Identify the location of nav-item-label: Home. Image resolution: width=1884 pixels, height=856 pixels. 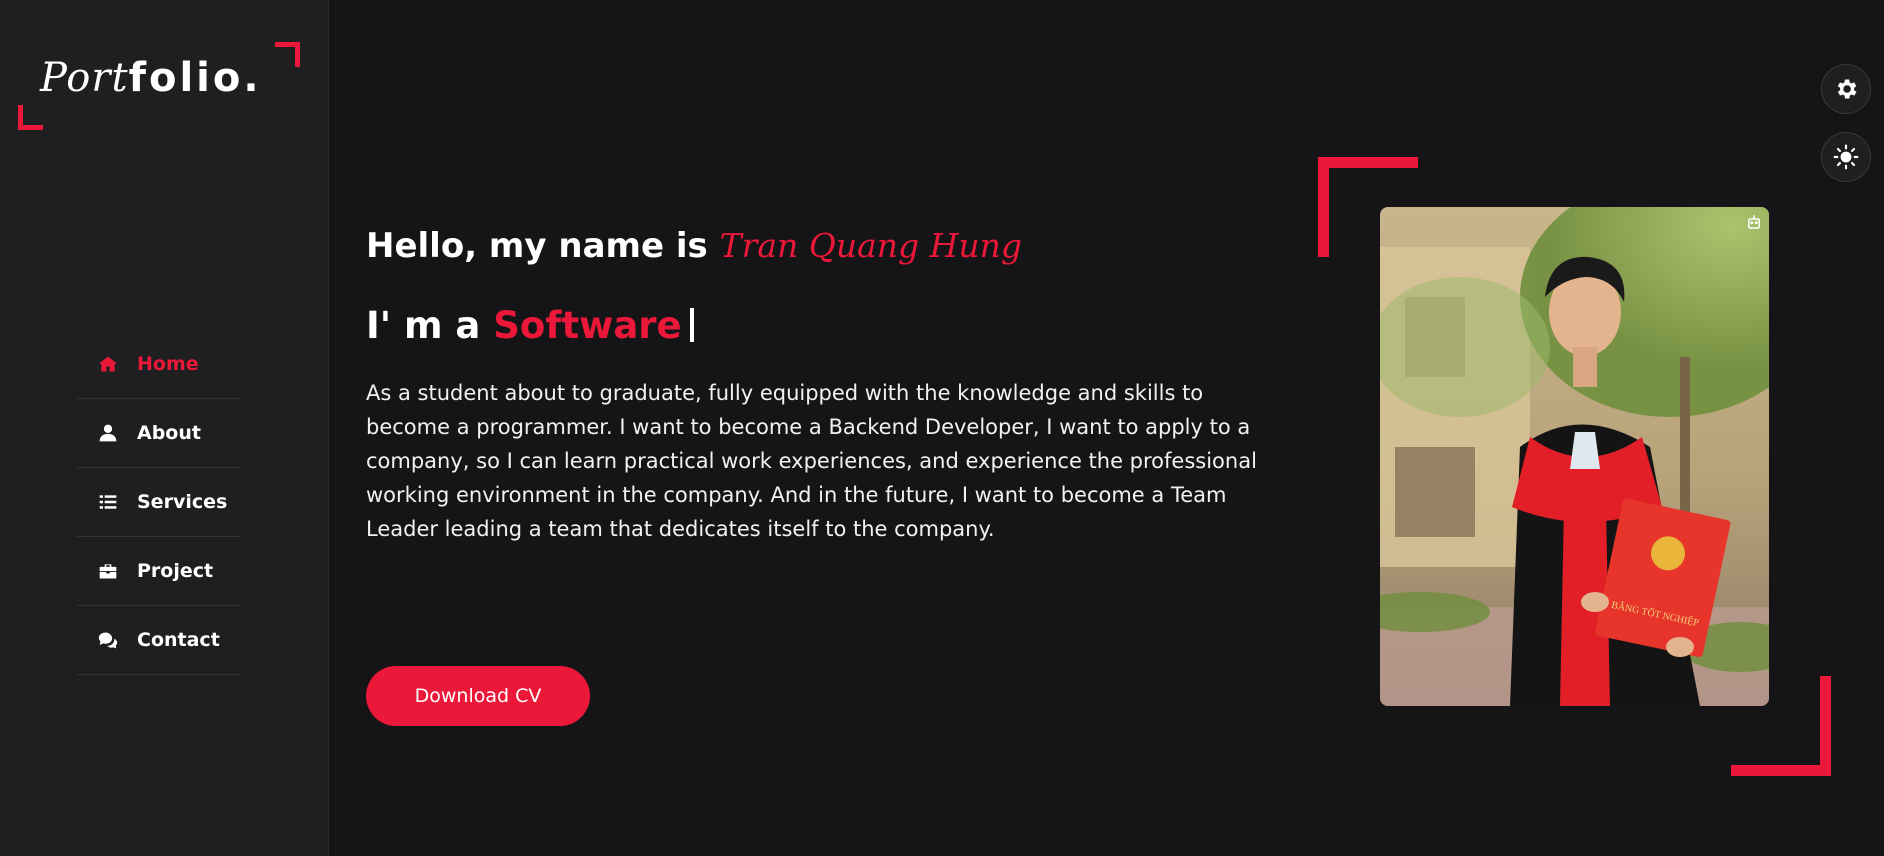
(168, 364).